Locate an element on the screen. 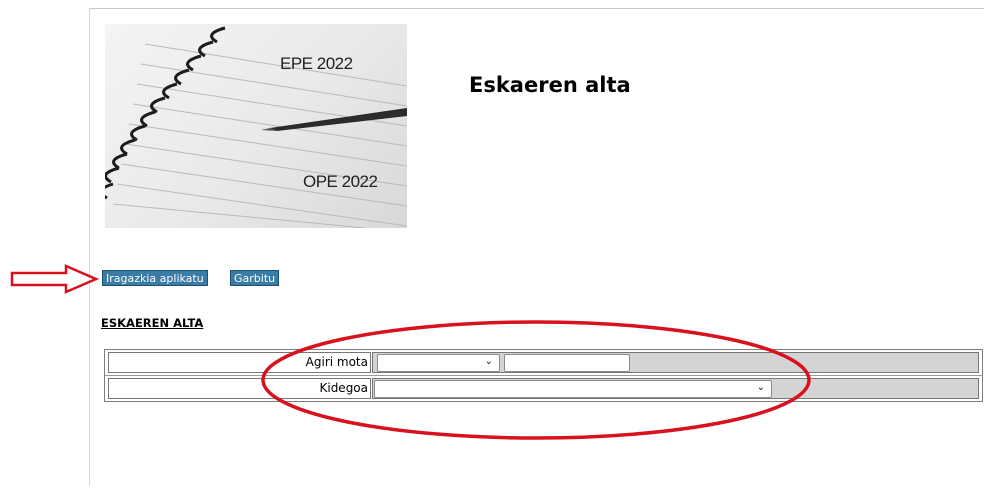 The height and width of the screenshot is (490, 984). banner-text-epe: EPE 2022 is located at coordinates (316, 63).